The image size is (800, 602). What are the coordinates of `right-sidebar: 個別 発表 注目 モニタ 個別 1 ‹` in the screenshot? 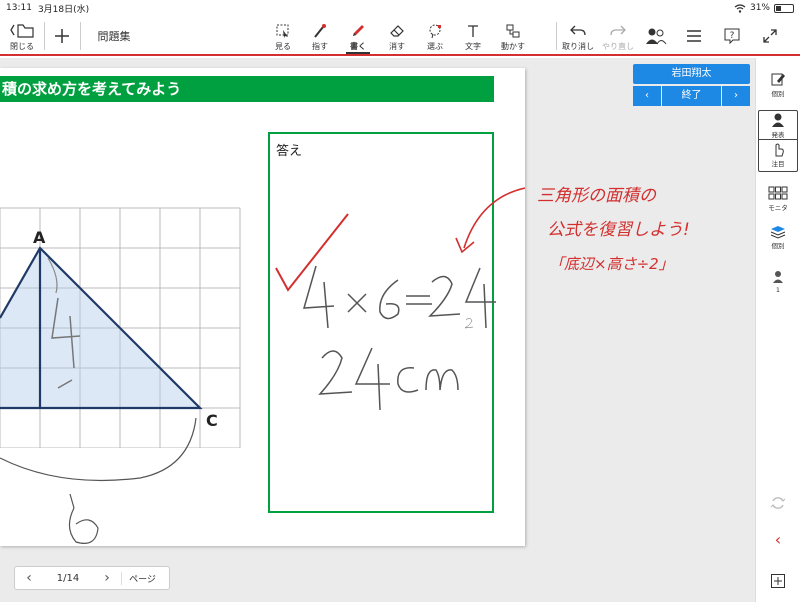 It's located at (777, 330).